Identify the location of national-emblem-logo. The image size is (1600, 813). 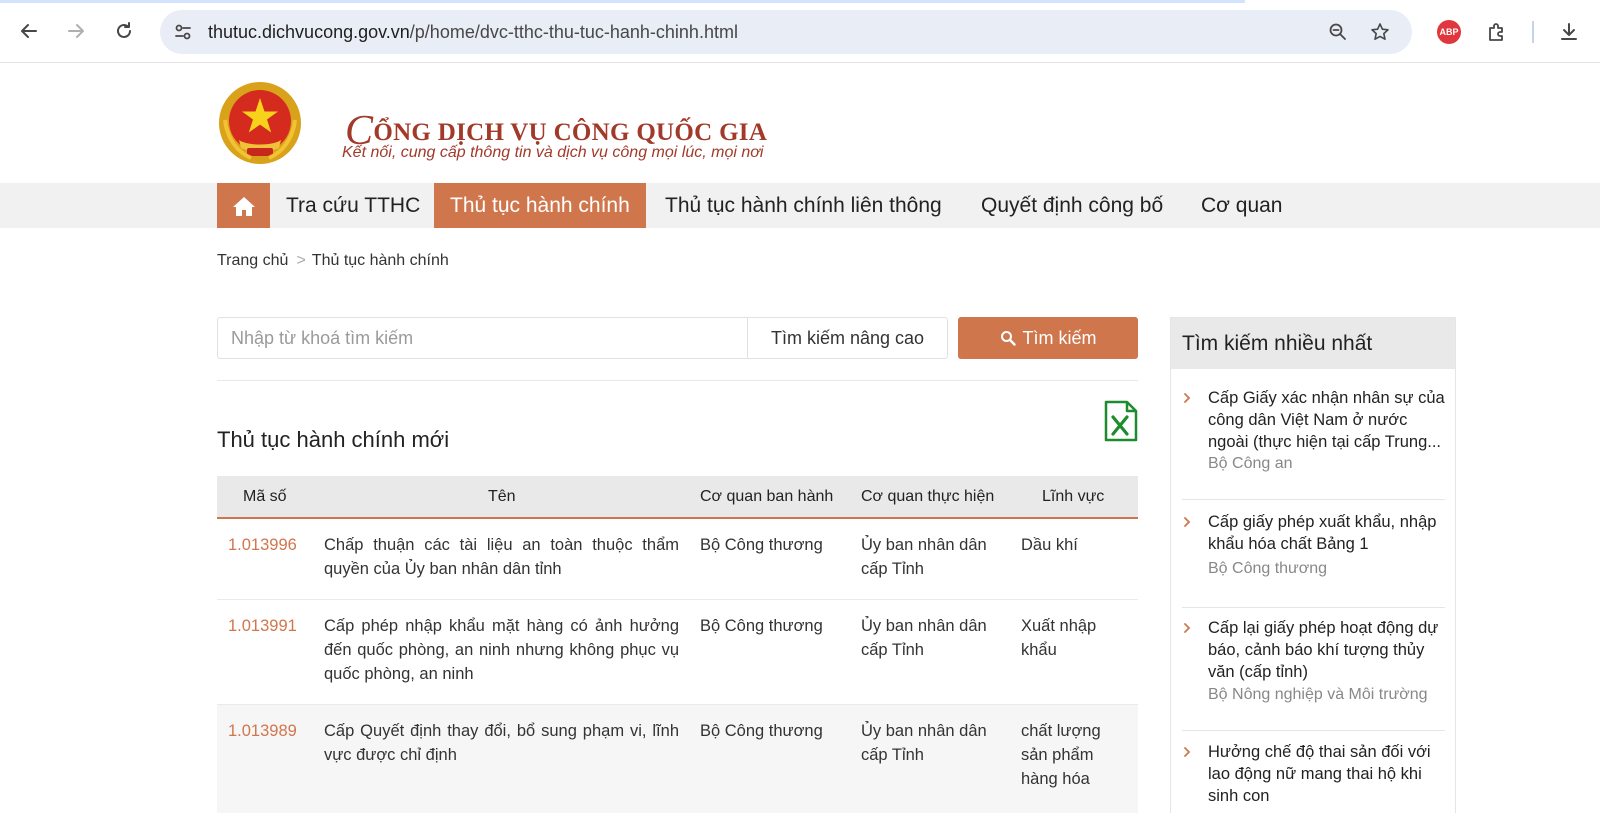
(260, 123).